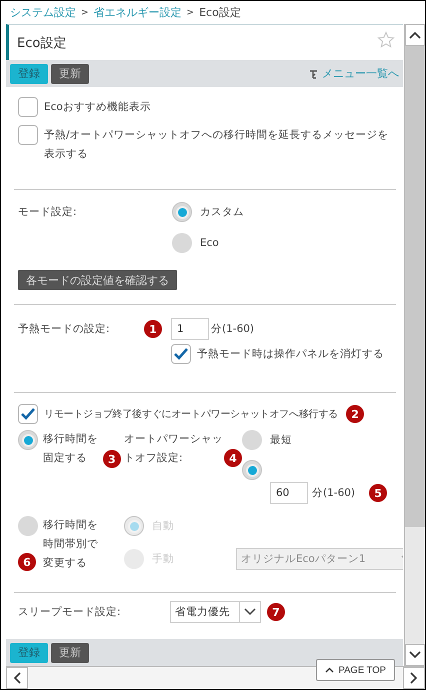 This screenshot has height=690, width=426. What do you see at coordinates (281, 440) in the screenshot?
I see `radio-label: 最短` at bounding box center [281, 440].